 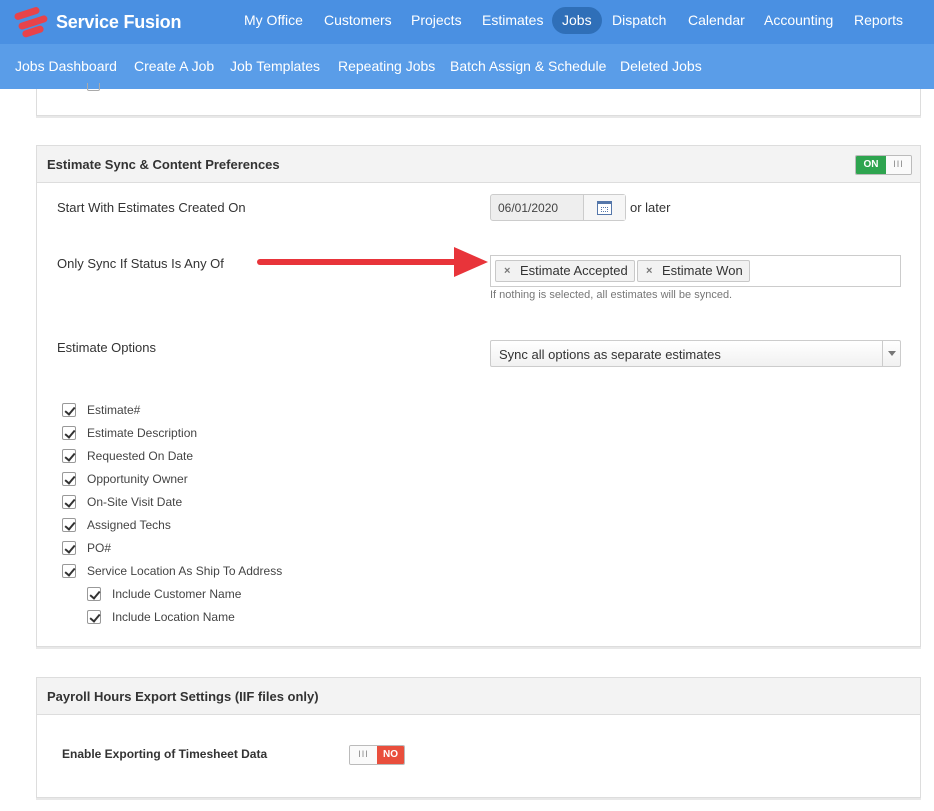 I want to click on checkbox-label: Assigned Techs, so click(x=129, y=525).